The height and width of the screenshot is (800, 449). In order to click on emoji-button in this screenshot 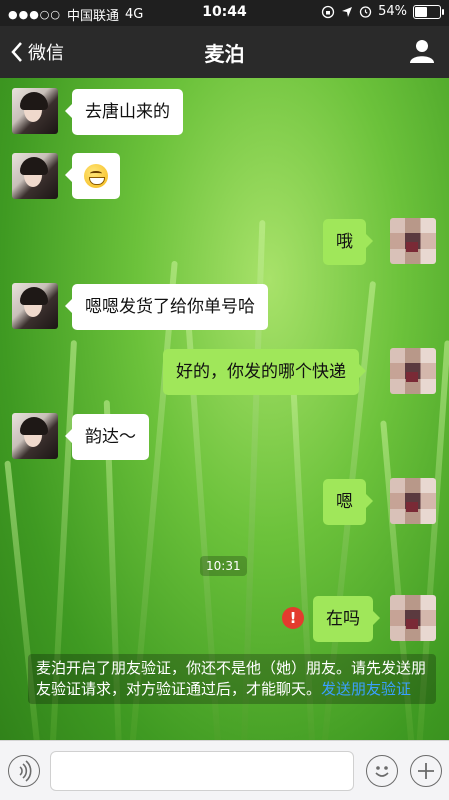, I will do `click(382, 771)`.